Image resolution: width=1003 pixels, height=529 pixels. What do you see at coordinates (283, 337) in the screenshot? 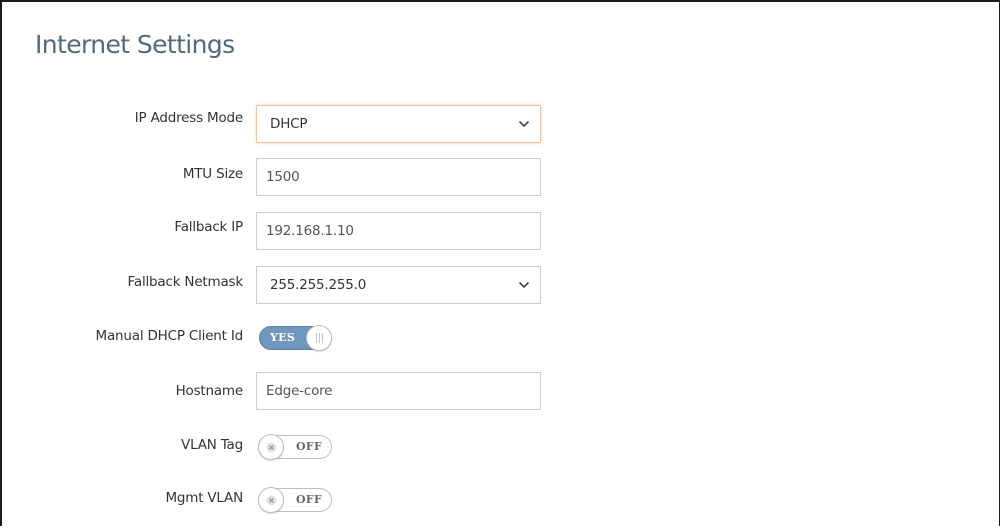
I see `toggle-state-text: YES` at bounding box center [283, 337].